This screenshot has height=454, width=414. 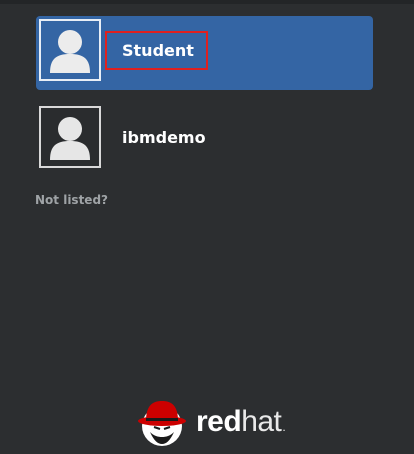 I want to click on redhat-logo: redhat., so click(x=216, y=423).